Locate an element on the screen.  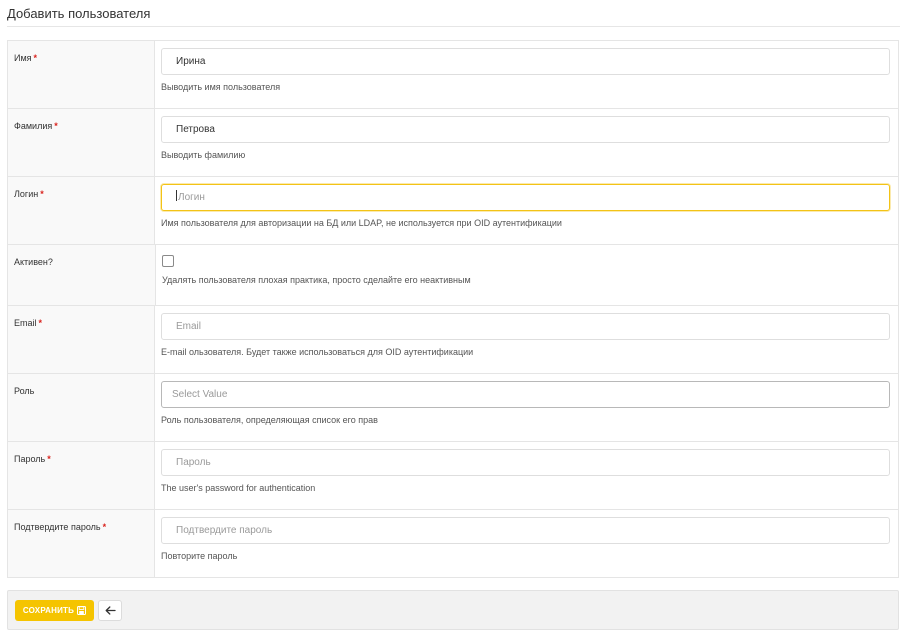
arrow-left-icon is located at coordinates (110, 610).